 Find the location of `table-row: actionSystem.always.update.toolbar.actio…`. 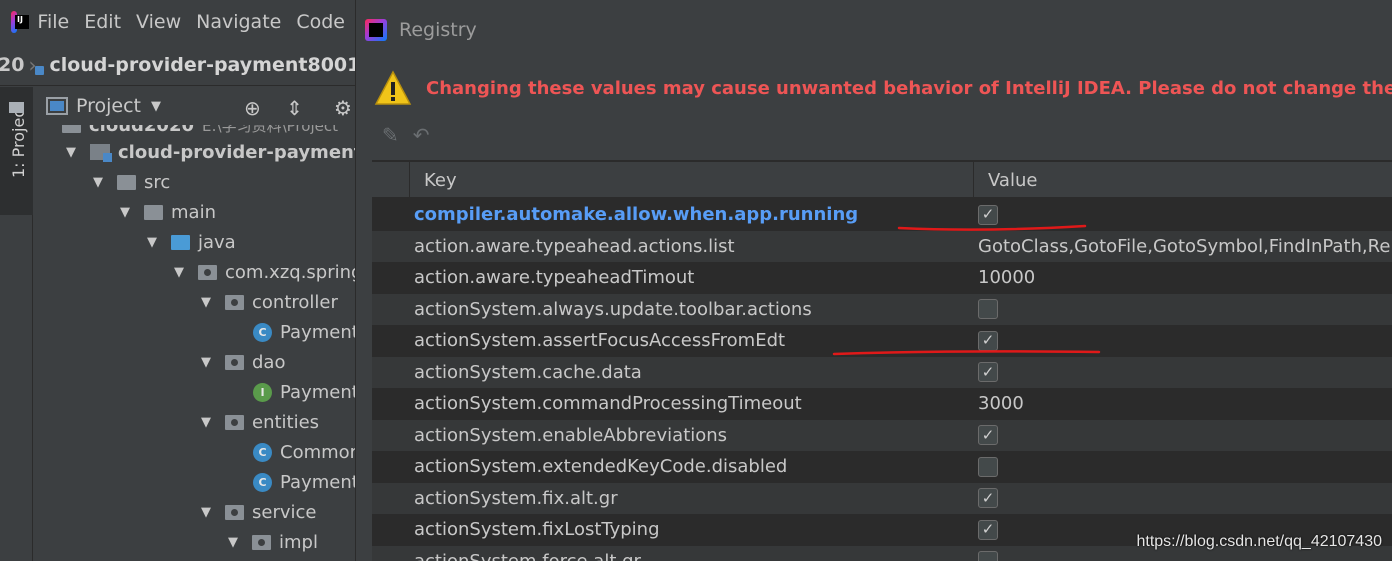

table-row: actionSystem.always.update.toolbar.actio… is located at coordinates (882, 309).